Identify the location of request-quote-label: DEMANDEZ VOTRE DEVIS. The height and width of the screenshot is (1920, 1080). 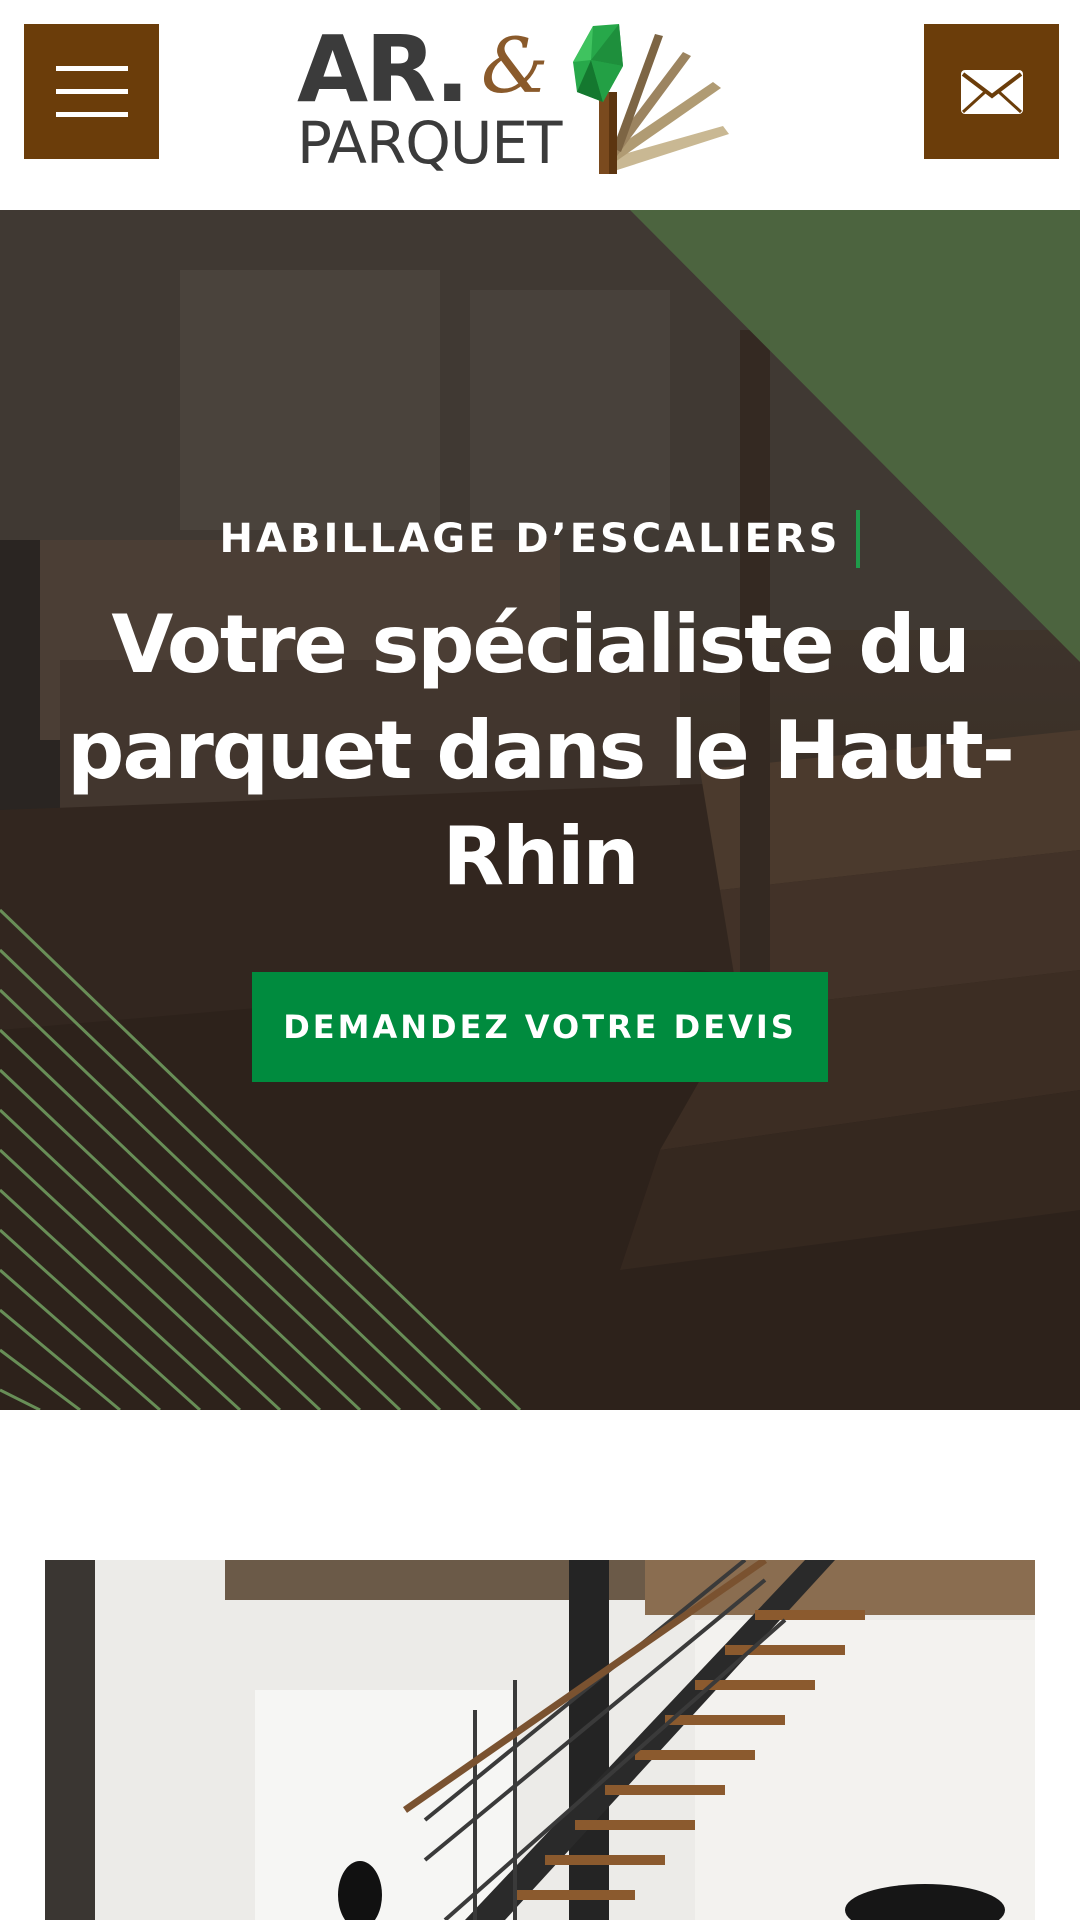
(540, 1027).